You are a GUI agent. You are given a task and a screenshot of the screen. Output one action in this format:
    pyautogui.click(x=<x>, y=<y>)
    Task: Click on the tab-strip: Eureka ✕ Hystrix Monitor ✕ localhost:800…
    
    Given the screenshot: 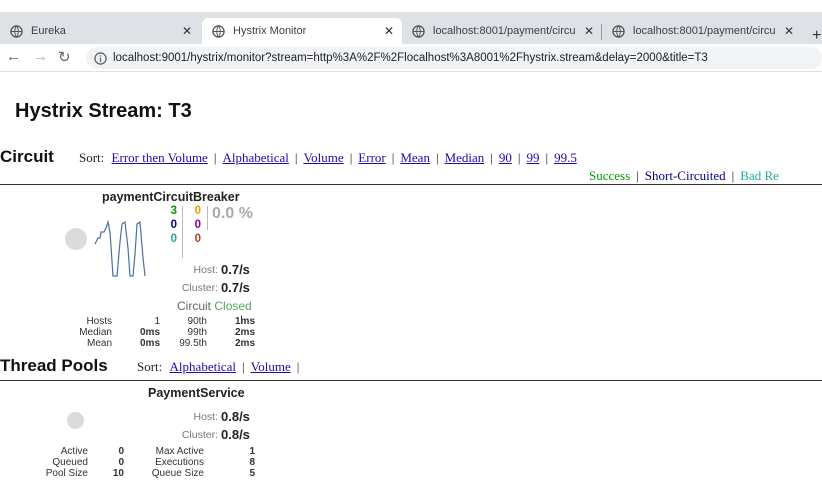 What is the action you would take?
    pyautogui.click(x=411, y=28)
    